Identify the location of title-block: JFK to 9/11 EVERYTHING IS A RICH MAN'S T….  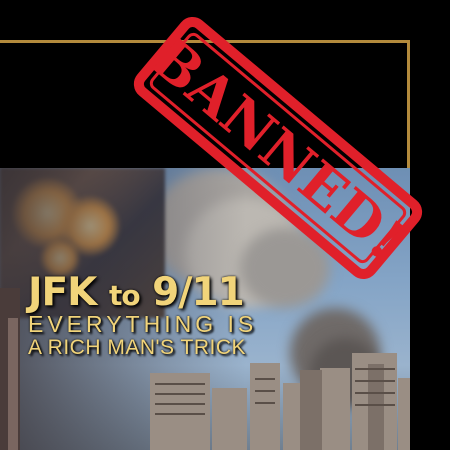
(142, 316).